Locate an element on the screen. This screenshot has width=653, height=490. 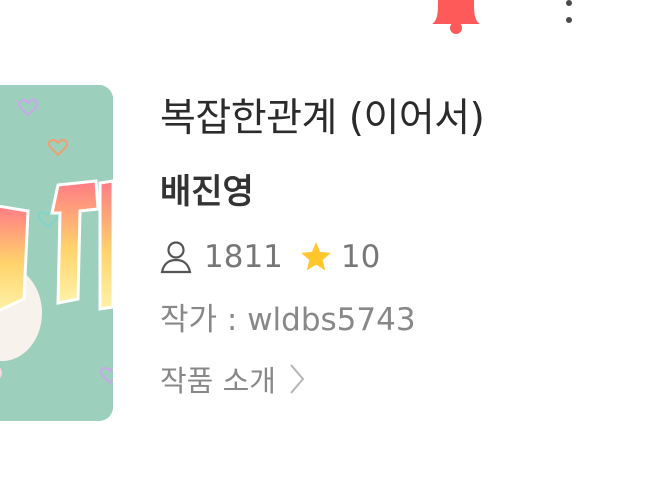
author-name: 배진영 is located at coordinates (207, 192).